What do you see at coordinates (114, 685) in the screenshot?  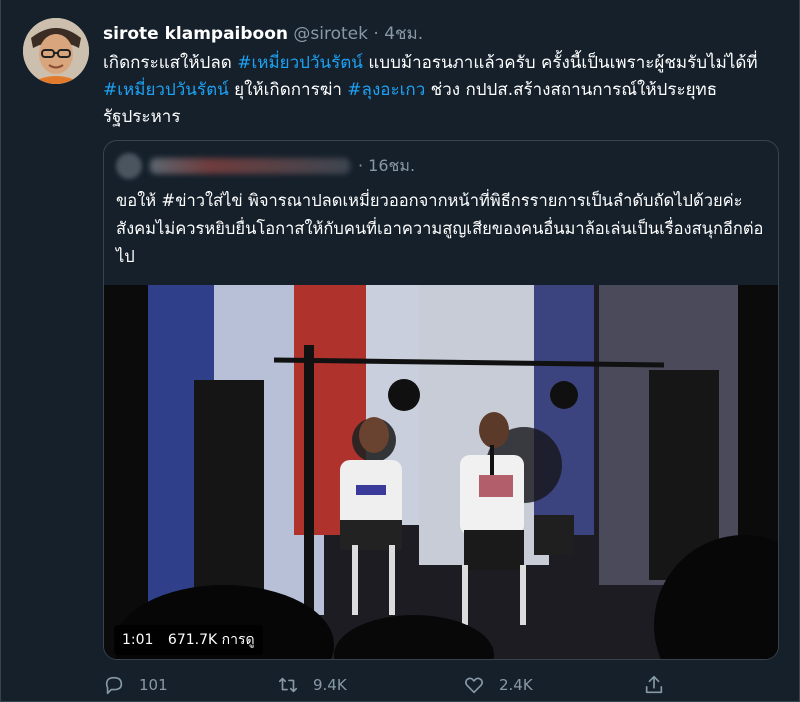 I see `reply-icon` at bounding box center [114, 685].